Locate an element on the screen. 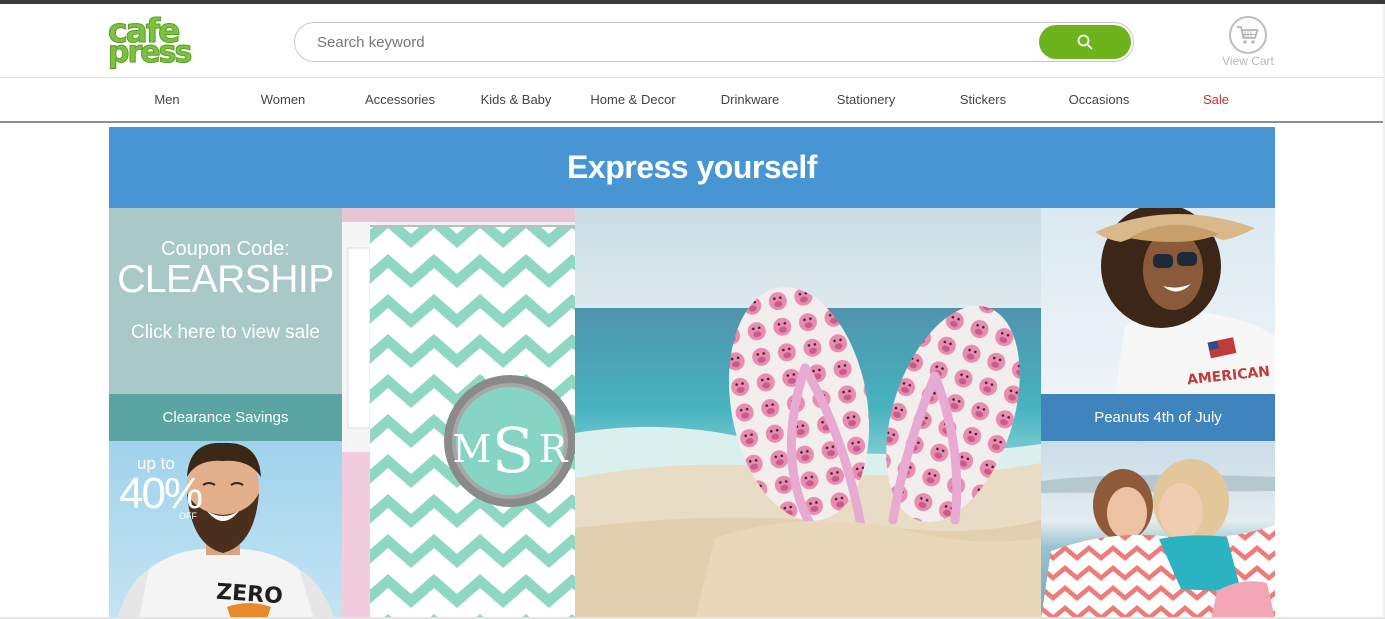 Image resolution: width=1385 pixels, height=619 pixels. peanuts-4th-of-july-caption: Peanuts 4th of July is located at coordinates (1158, 417).